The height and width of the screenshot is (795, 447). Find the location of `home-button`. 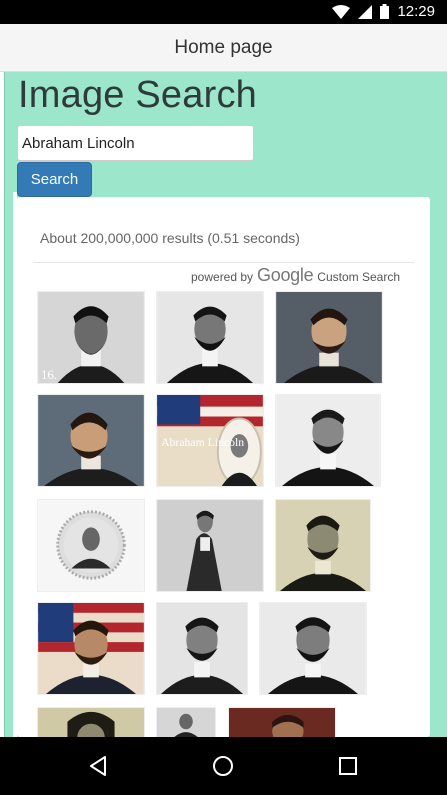

home-button is located at coordinates (223, 766).